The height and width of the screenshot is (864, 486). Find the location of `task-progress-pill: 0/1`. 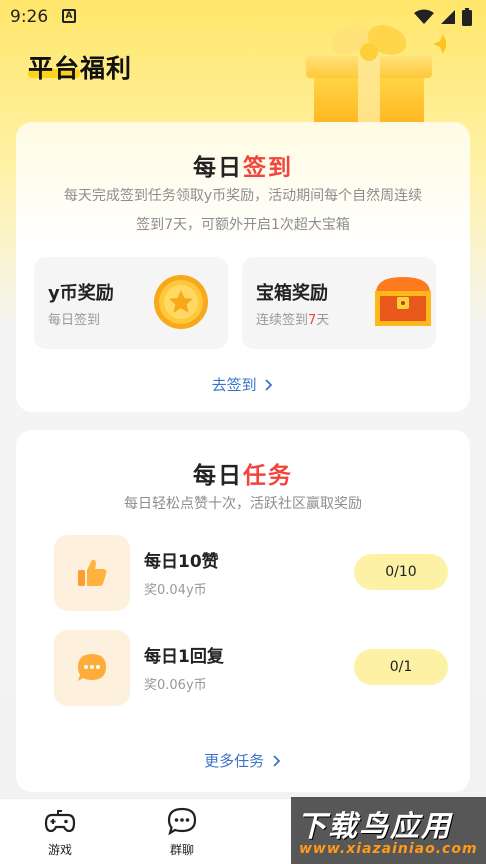

task-progress-pill: 0/1 is located at coordinates (401, 667).